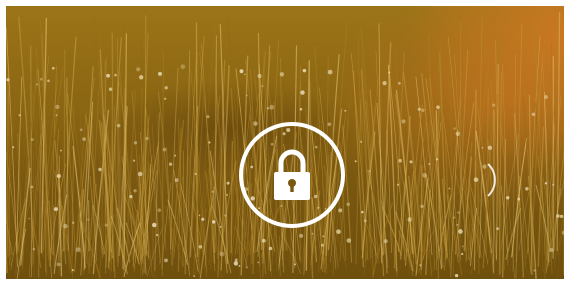 The height and width of the screenshot is (285, 570). What do you see at coordinates (491, 180) in the screenshot?
I see `arc-hint-icon` at bounding box center [491, 180].